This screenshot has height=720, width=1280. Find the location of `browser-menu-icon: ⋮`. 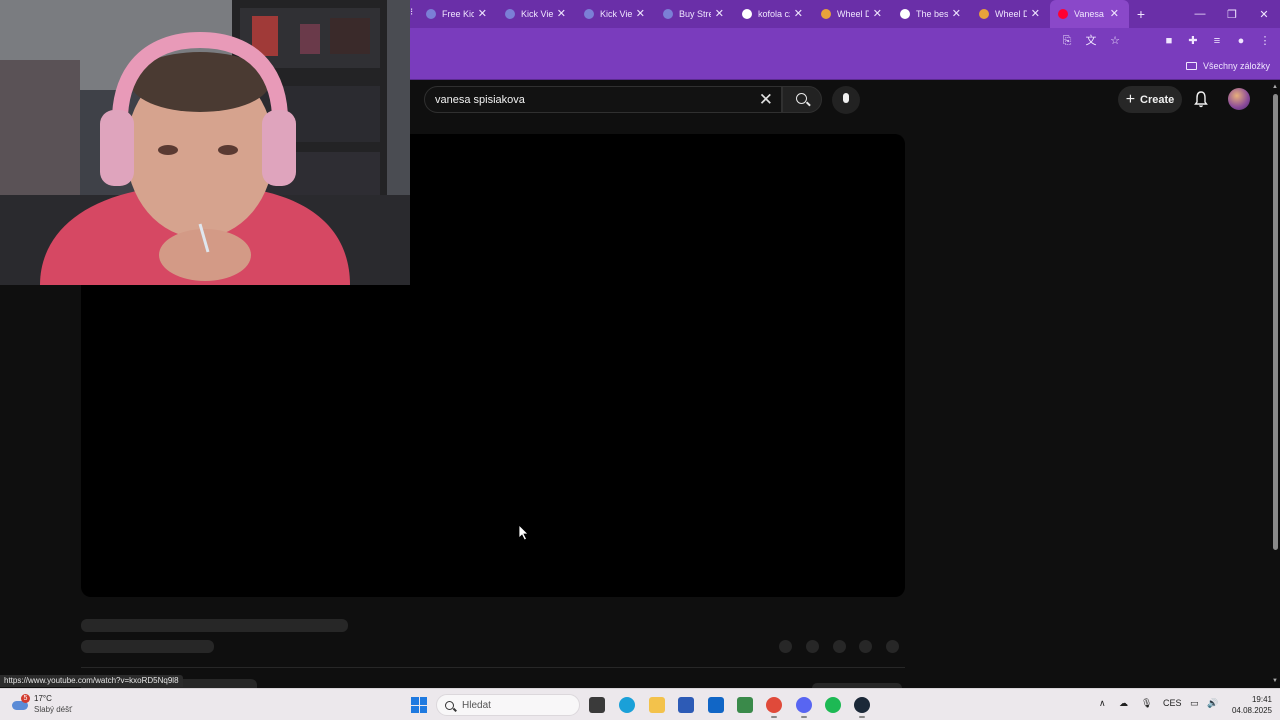

browser-menu-icon: ⋮ is located at coordinates (1265, 41).